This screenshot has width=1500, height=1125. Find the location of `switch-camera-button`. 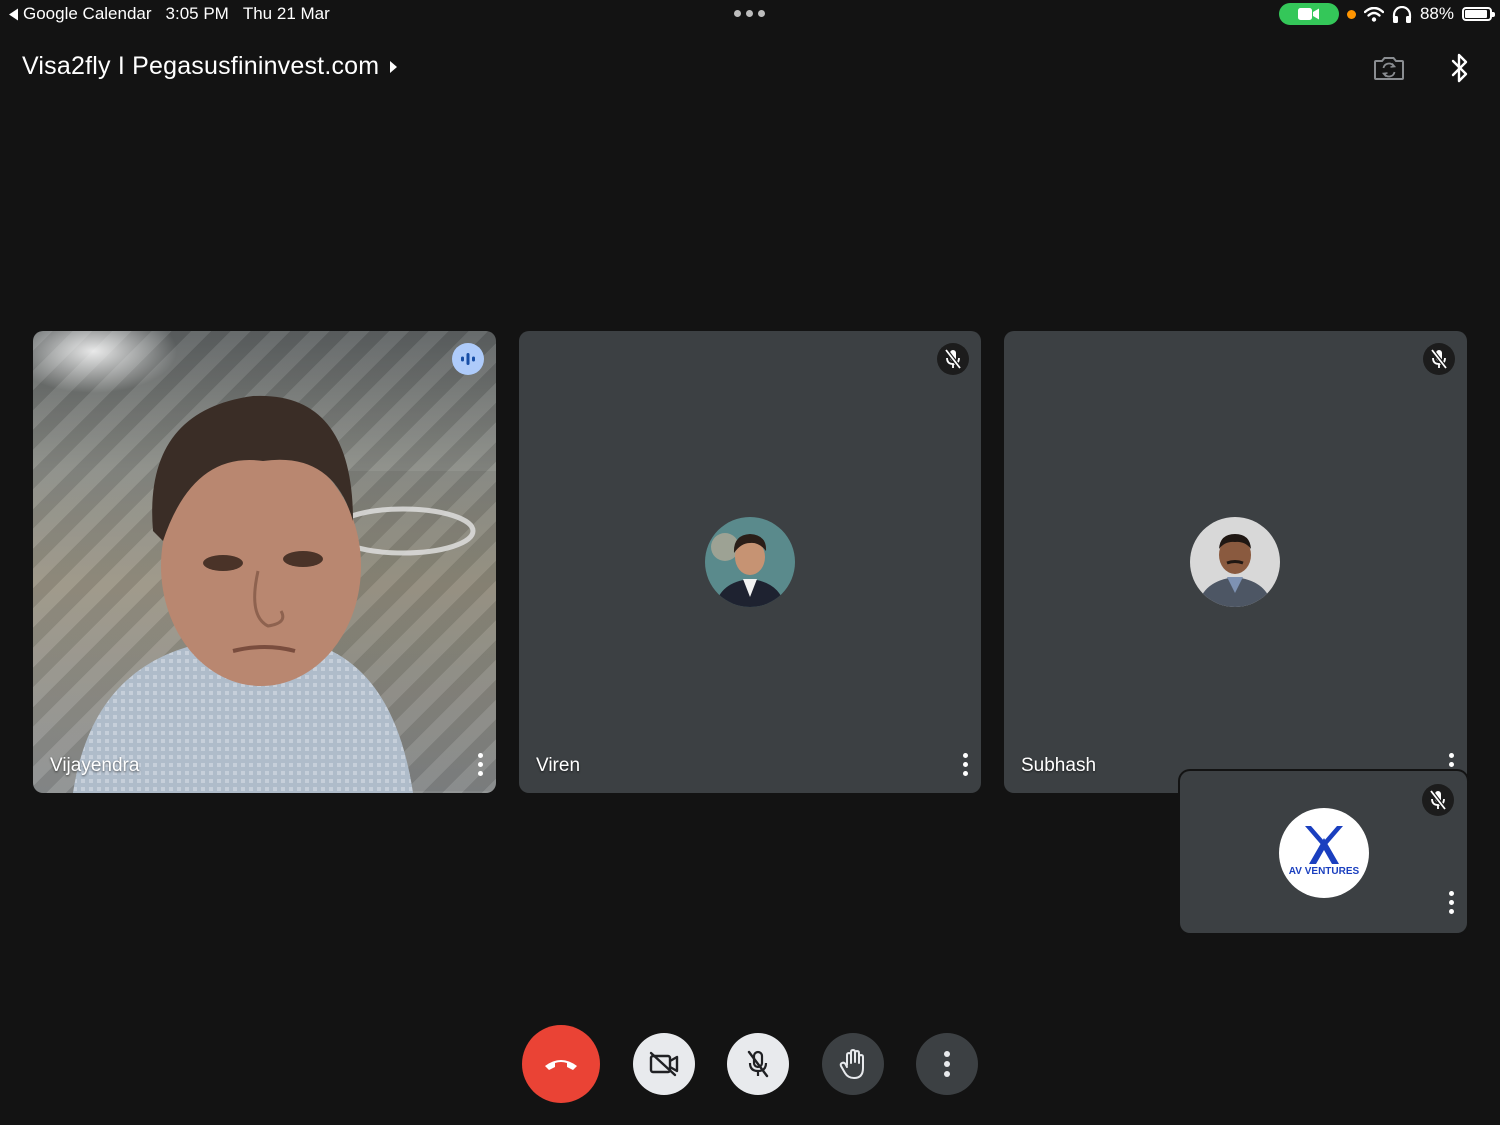

switch-camera-button is located at coordinates (1389, 68).